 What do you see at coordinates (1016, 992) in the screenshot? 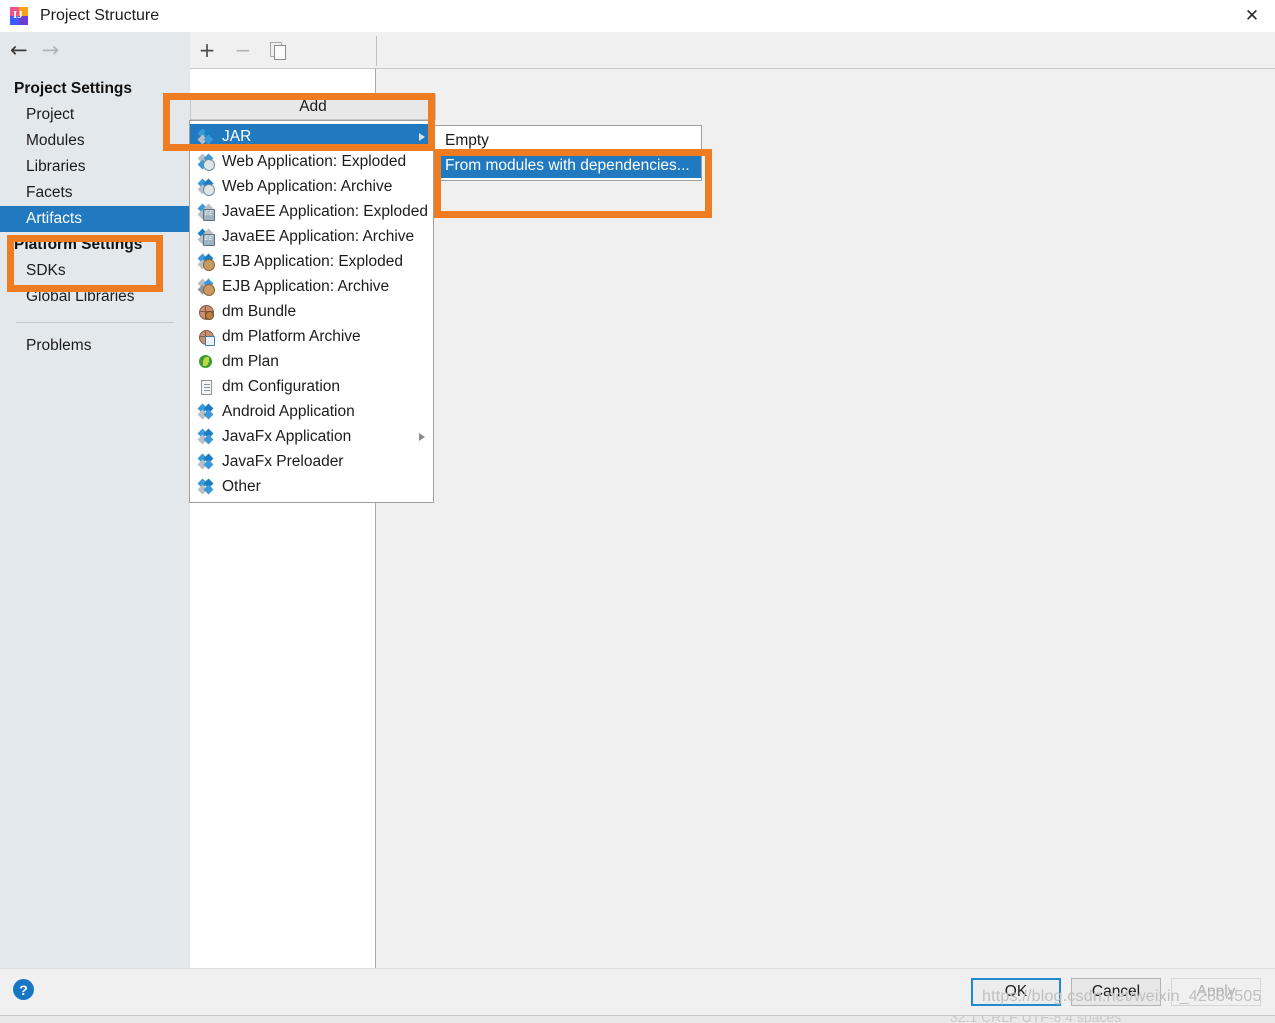
I see `ok-button: OK` at bounding box center [1016, 992].